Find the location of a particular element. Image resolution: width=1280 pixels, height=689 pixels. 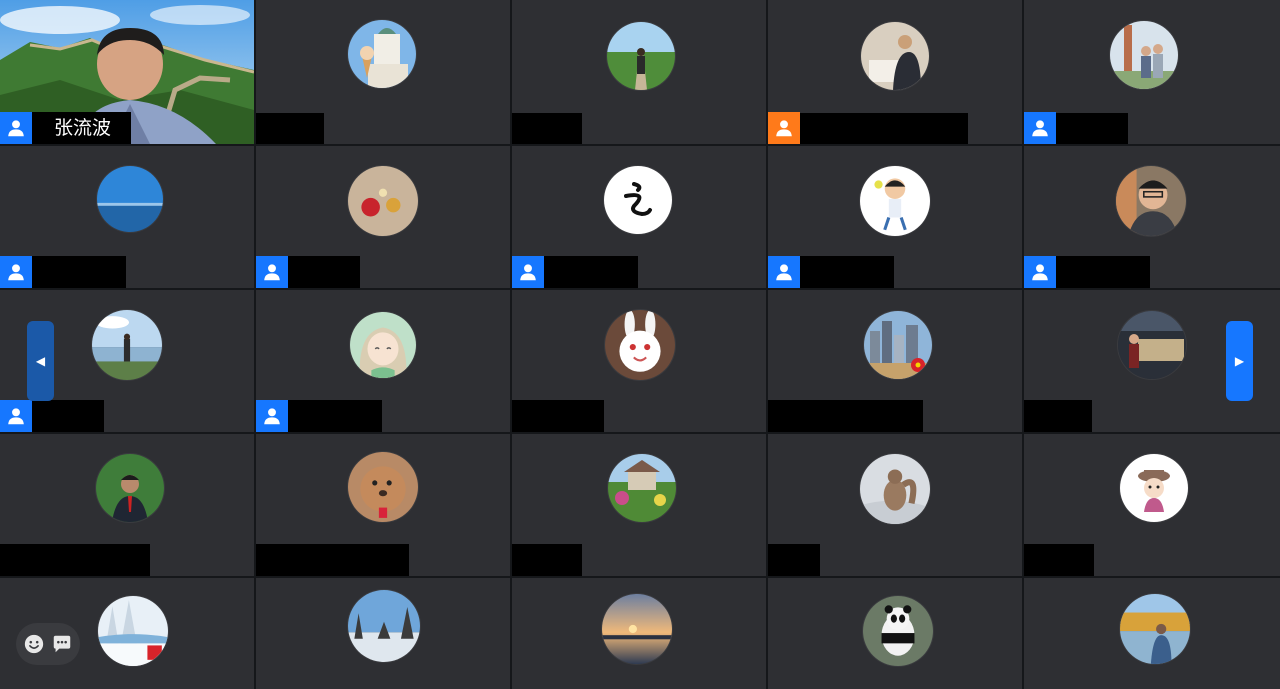

emoji-icon is located at coordinates (34, 644).